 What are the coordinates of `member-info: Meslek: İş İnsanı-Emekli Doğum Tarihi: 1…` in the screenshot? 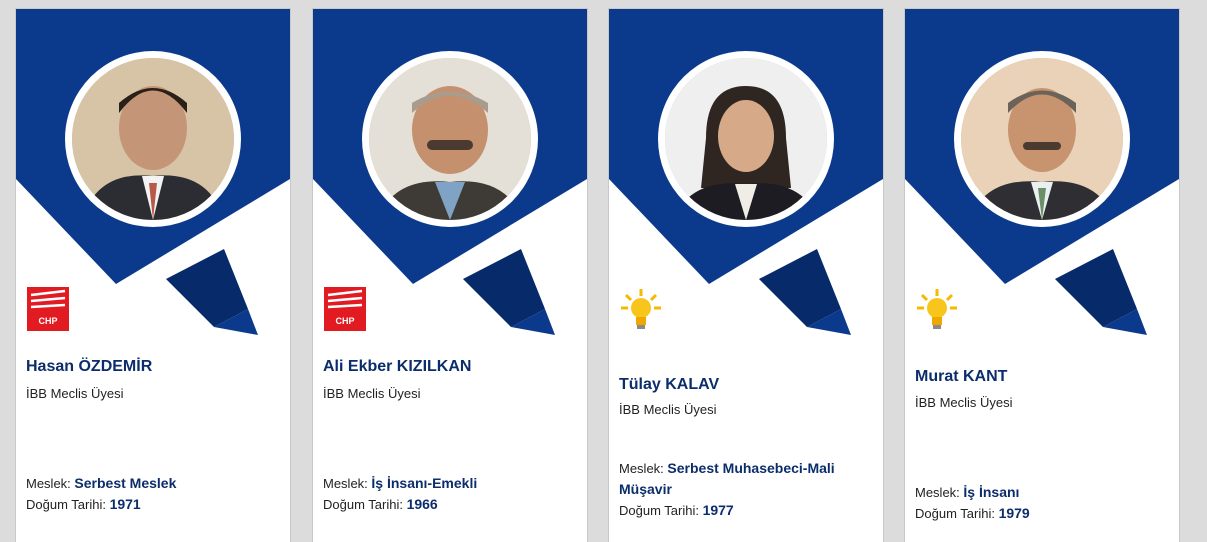 It's located at (448, 494).